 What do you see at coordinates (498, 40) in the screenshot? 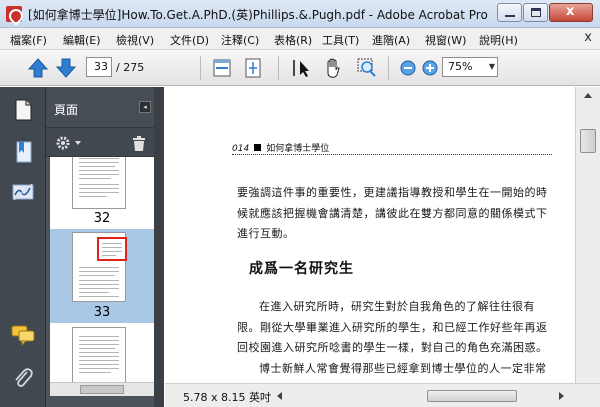
I see `menu-help: 說明(H)` at bounding box center [498, 40].